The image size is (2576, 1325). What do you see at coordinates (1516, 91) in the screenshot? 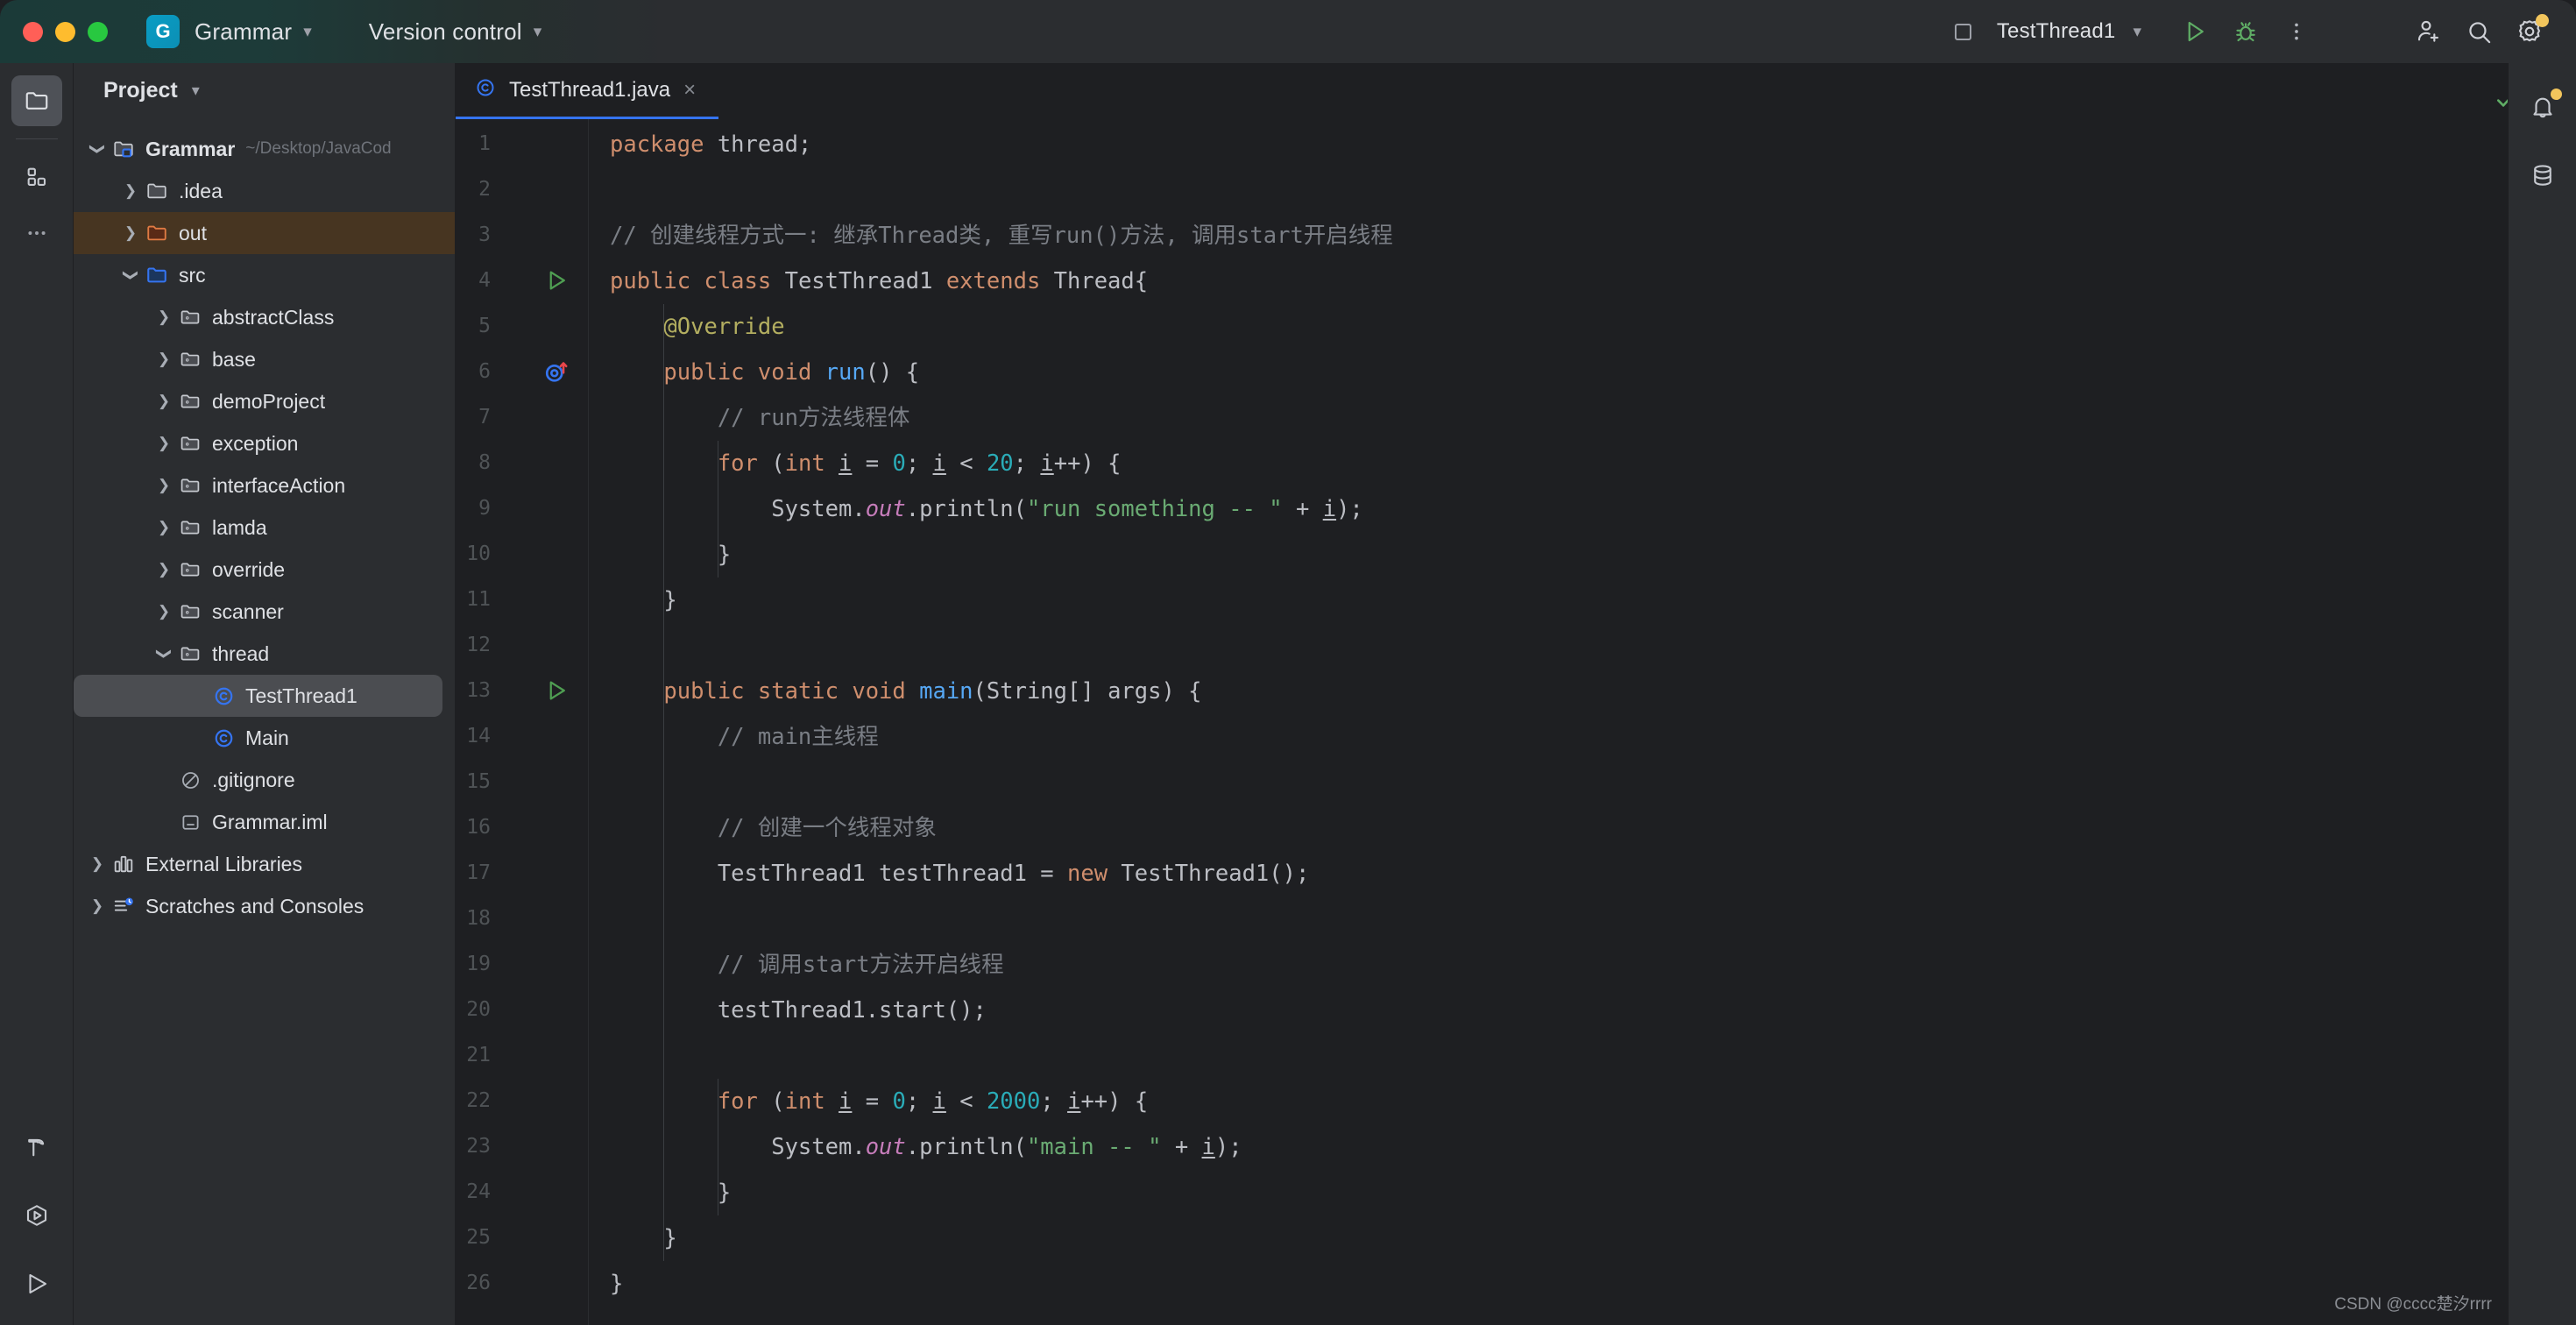
I see `editor-tab-bar: TestThread1.java ×` at bounding box center [1516, 91].